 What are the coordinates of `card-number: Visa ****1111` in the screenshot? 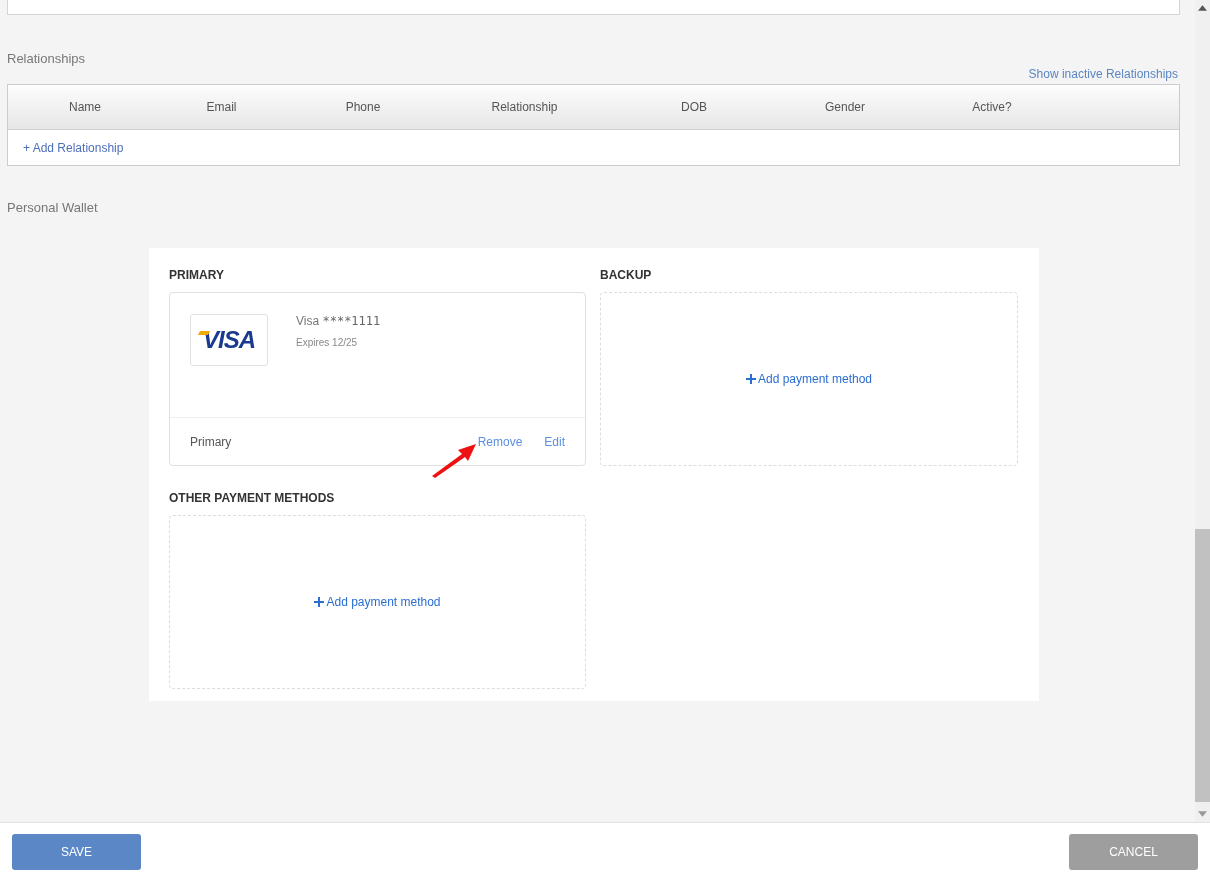 It's located at (338, 321).